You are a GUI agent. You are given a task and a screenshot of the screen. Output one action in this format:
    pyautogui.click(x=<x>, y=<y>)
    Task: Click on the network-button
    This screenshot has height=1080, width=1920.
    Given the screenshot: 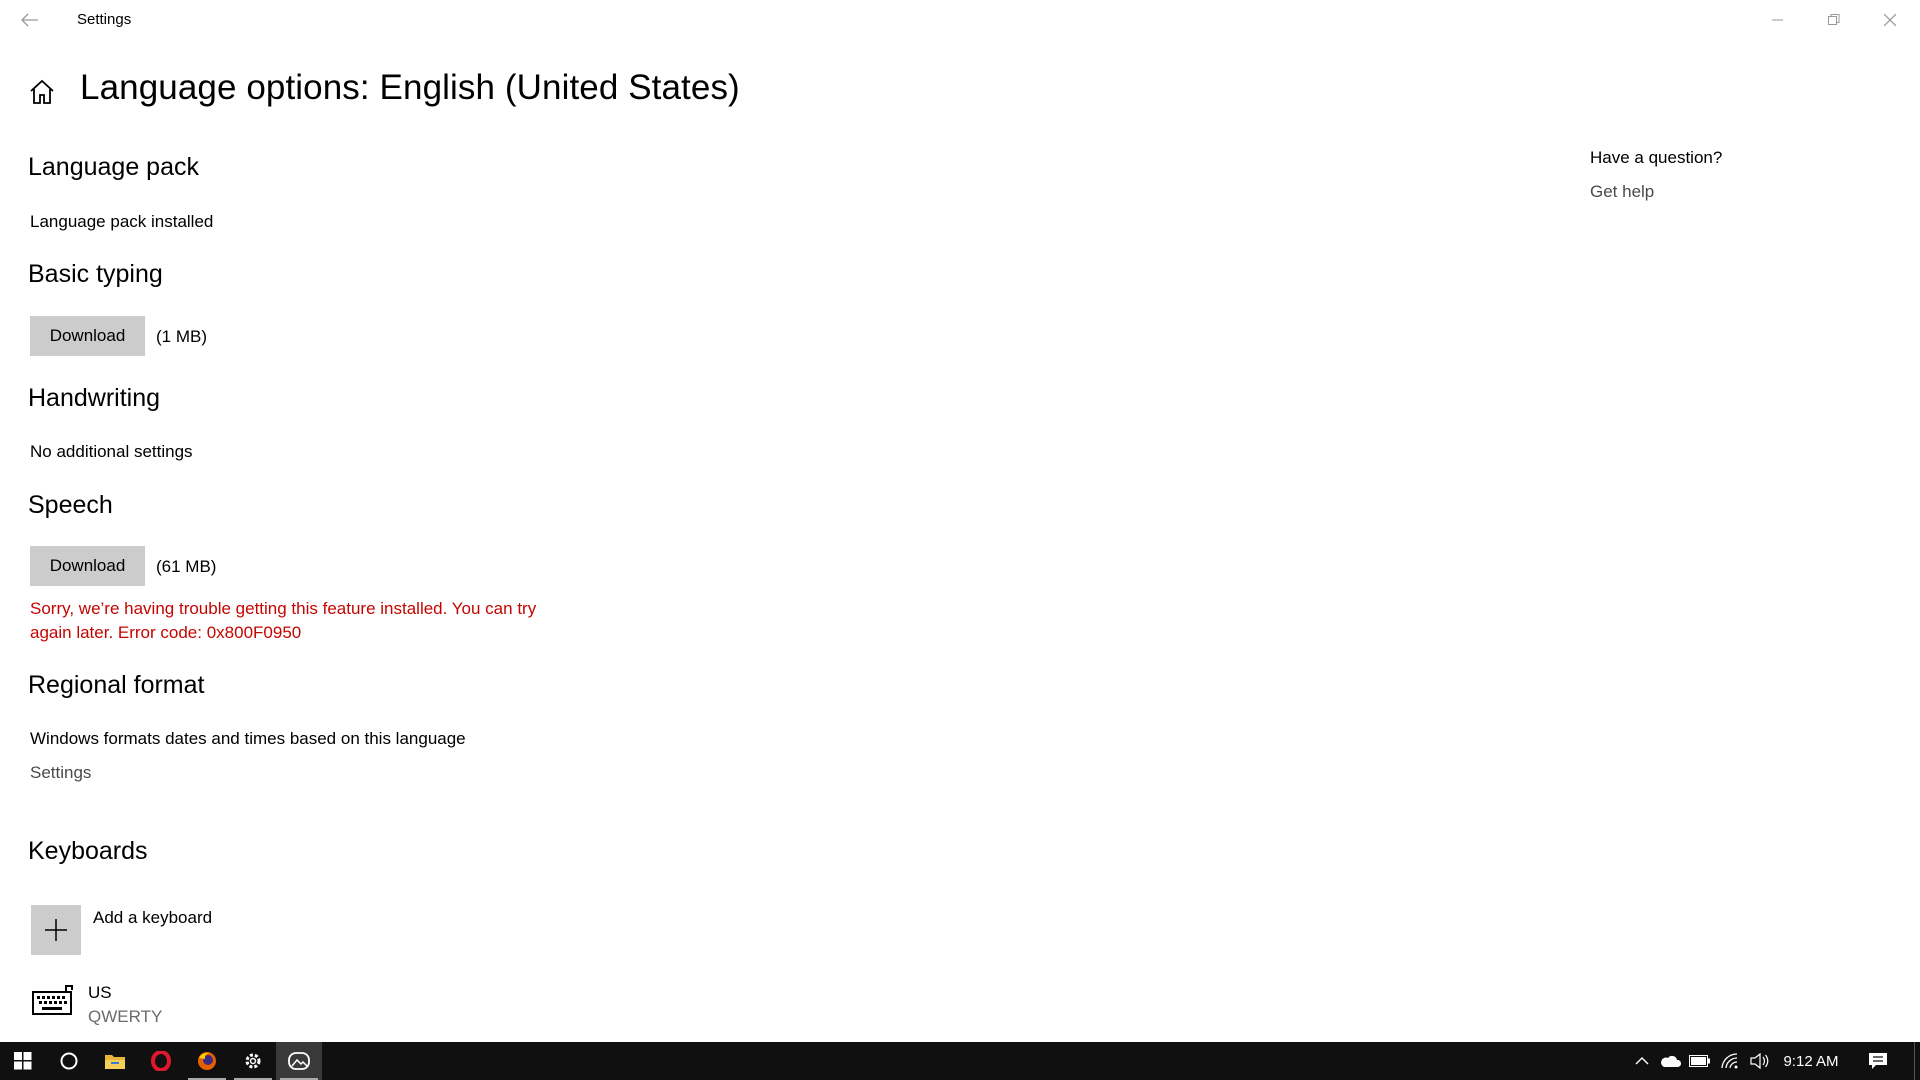 What is the action you would take?
    pyautogui.click(x=1730, y=1061)
    